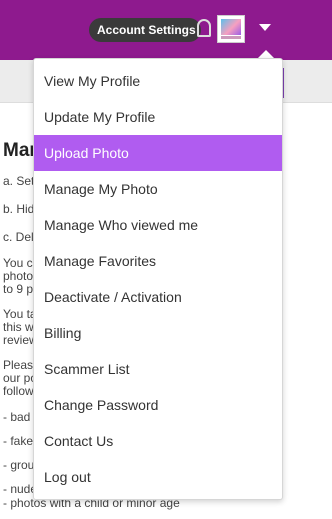  I want to click on page-title: Mar, so click(20, 150).